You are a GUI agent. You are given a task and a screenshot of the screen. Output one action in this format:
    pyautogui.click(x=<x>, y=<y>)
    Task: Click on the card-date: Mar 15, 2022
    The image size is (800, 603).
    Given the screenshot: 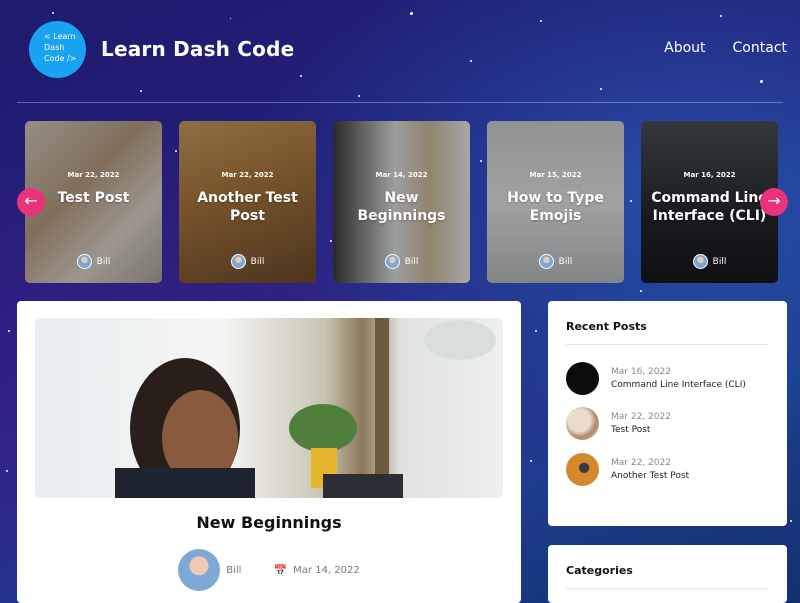 What is the action you would take?
    pyautogui.click(x=555, y=175)
    